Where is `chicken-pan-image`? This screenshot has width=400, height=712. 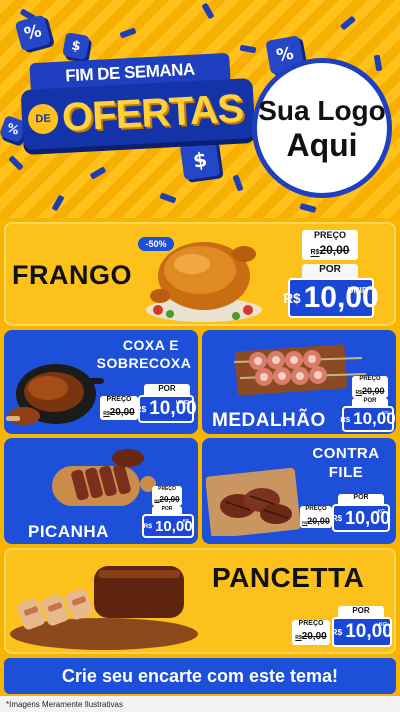 chicken-pan-image is located at coordinates (55, 394).